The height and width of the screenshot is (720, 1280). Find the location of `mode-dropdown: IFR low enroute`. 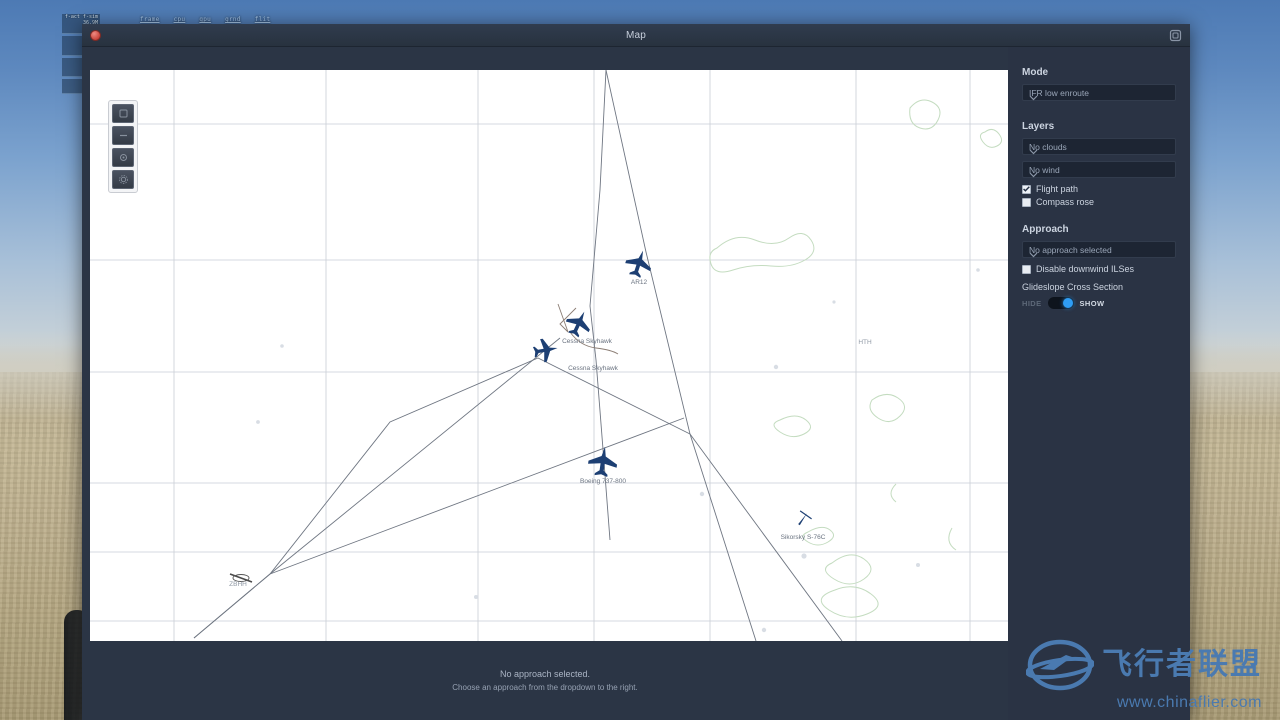

mode-dropdown: IFR low enroute is located at coordinates (1099, 92).